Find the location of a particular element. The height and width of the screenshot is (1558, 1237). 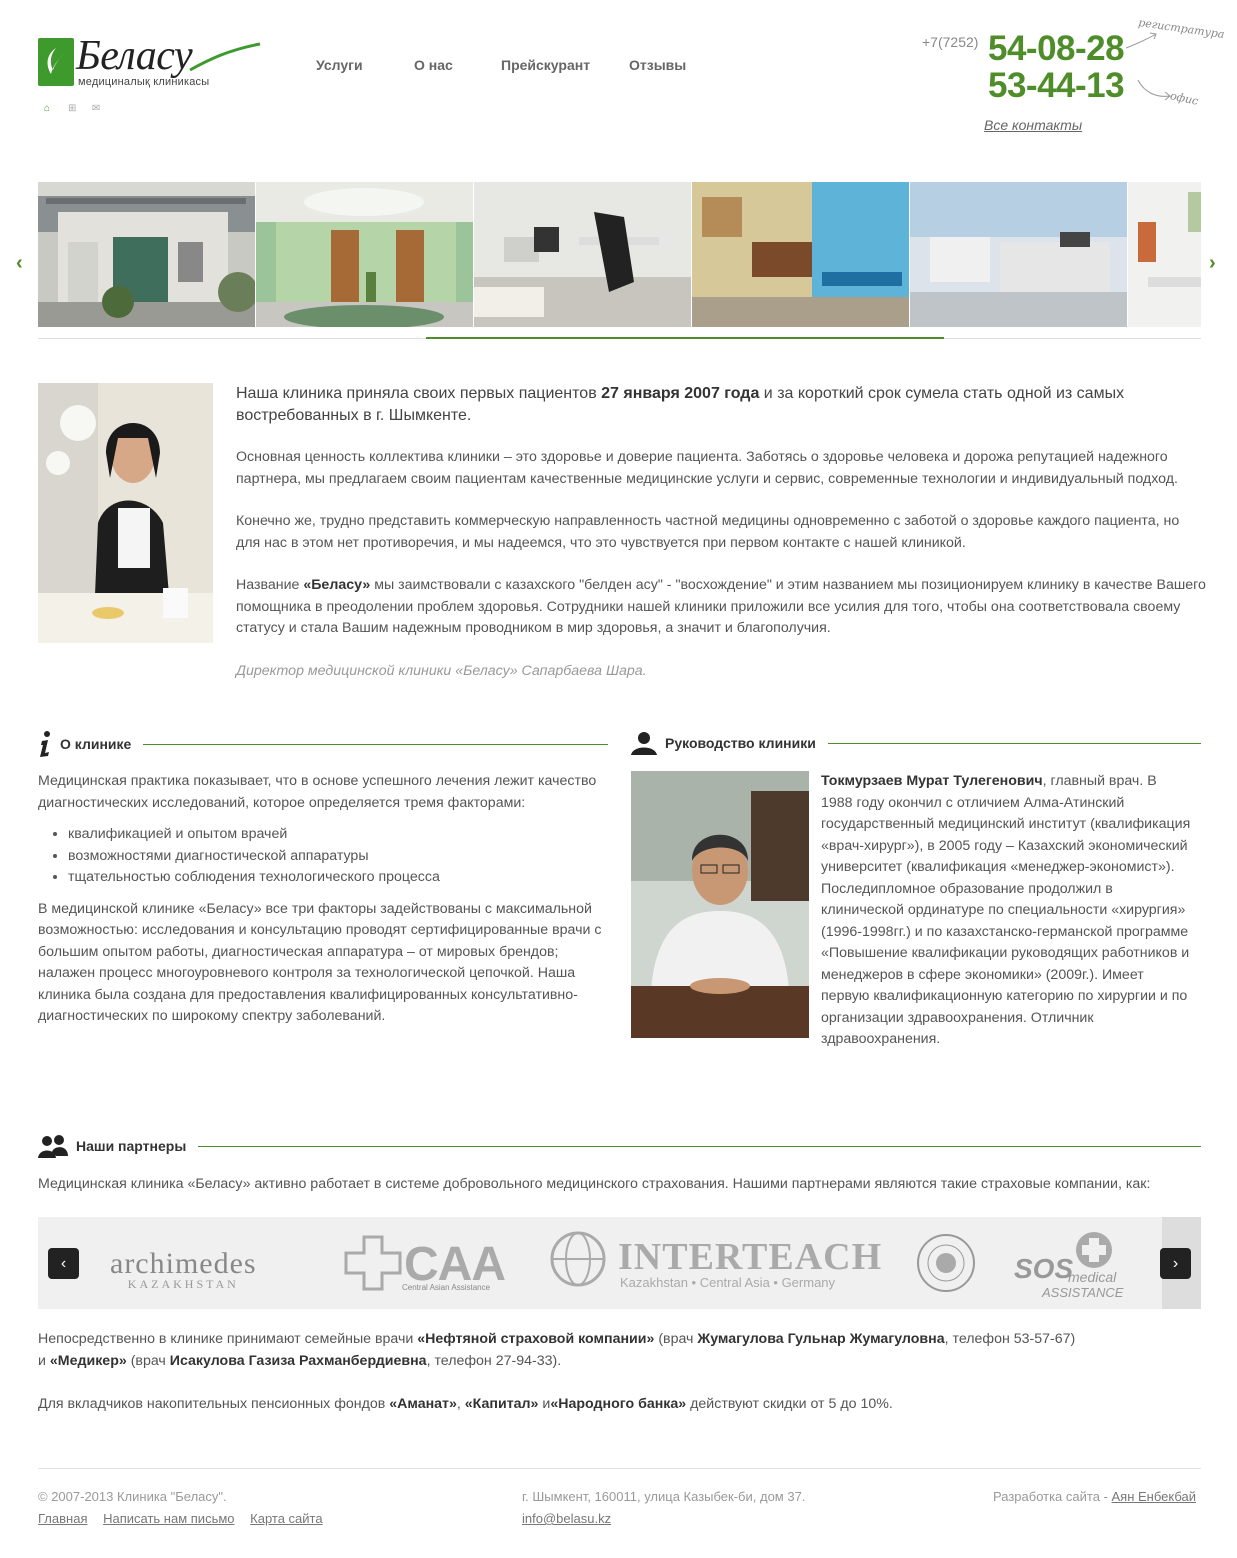

footer-divider is located at coordinates (619, 1468).